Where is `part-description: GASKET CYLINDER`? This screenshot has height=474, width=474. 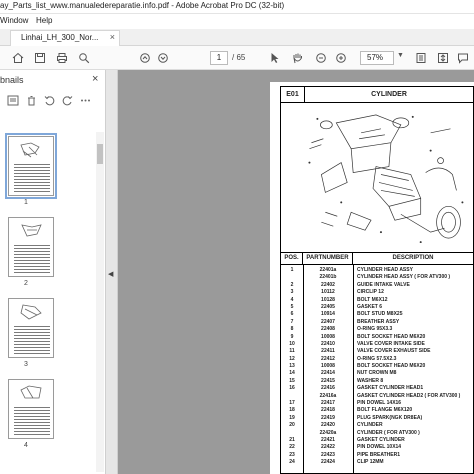
part-description: GASKET CYLINDER is located at coordinates (381, 439).